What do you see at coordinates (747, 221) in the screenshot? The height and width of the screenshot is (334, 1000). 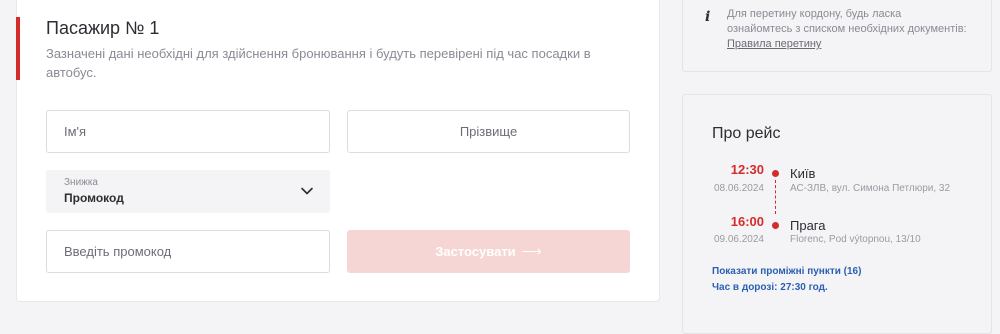 I see `arrival-time: 16:00` at bounding box center [747, 221].